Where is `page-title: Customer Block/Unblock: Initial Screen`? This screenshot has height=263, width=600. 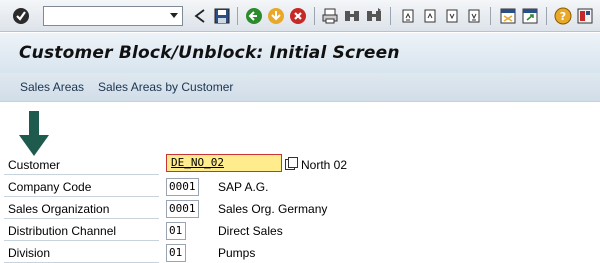 page-title: Customer Block/Unblock: Initial Screen is located at coordinates (209, 53).